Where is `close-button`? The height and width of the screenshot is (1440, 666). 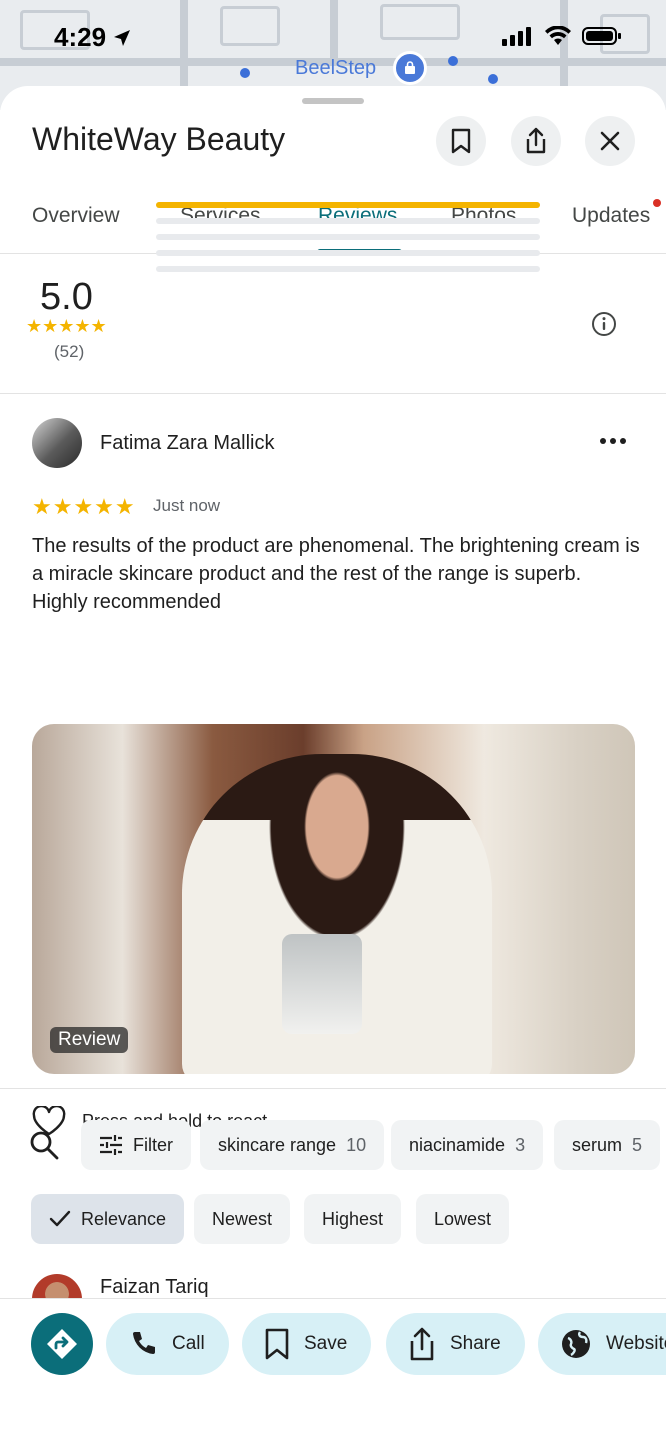 close-button is located at coordinates (610, 141).